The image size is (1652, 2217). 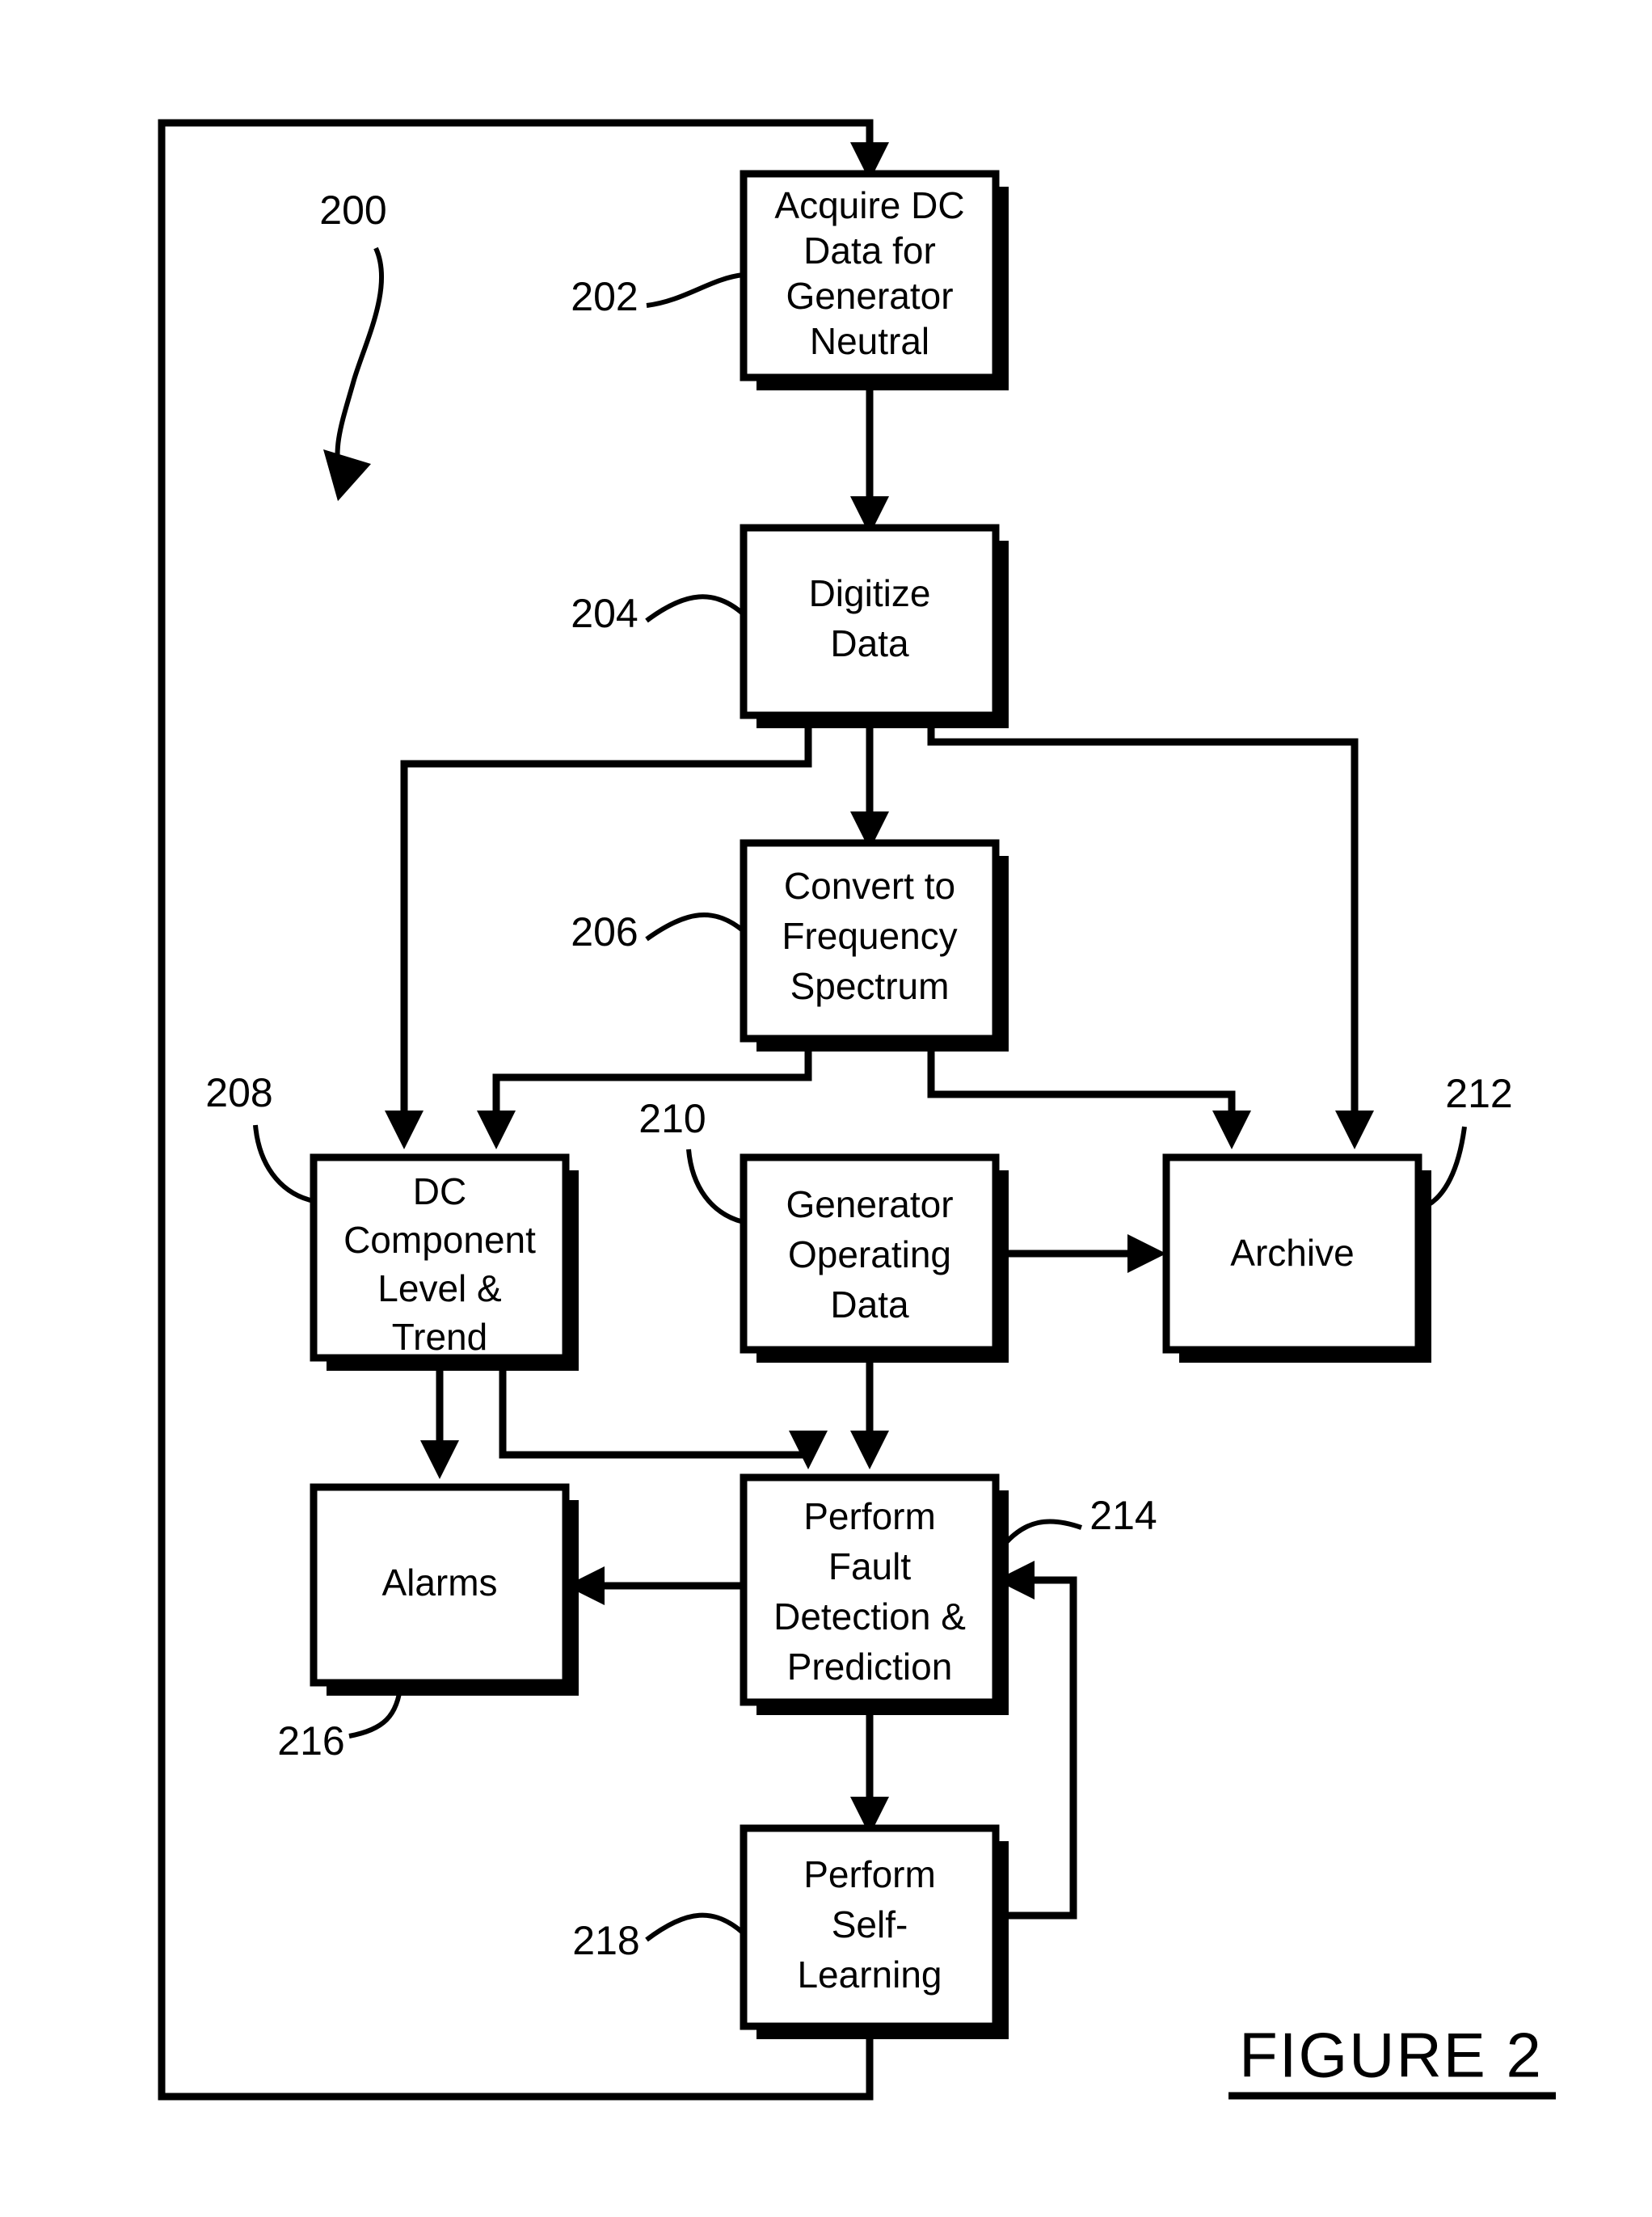 What do you see at coordinates (439, 1425) in the screenshot?
I see `edge-dc-component-to-alarms` at bounding box center [439, 1425].